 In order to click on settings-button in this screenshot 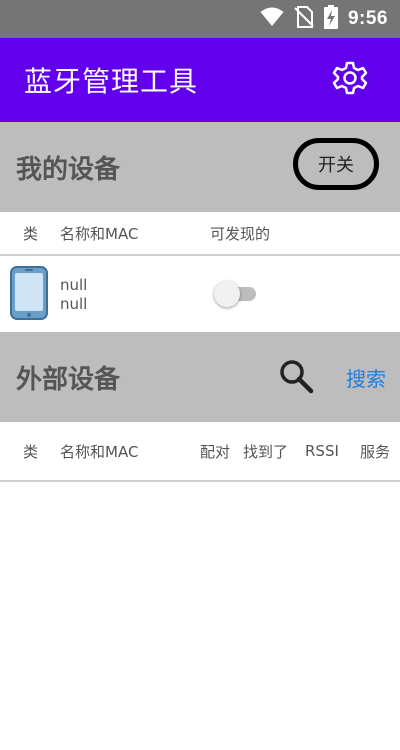, I will do `click(350, 80)`.